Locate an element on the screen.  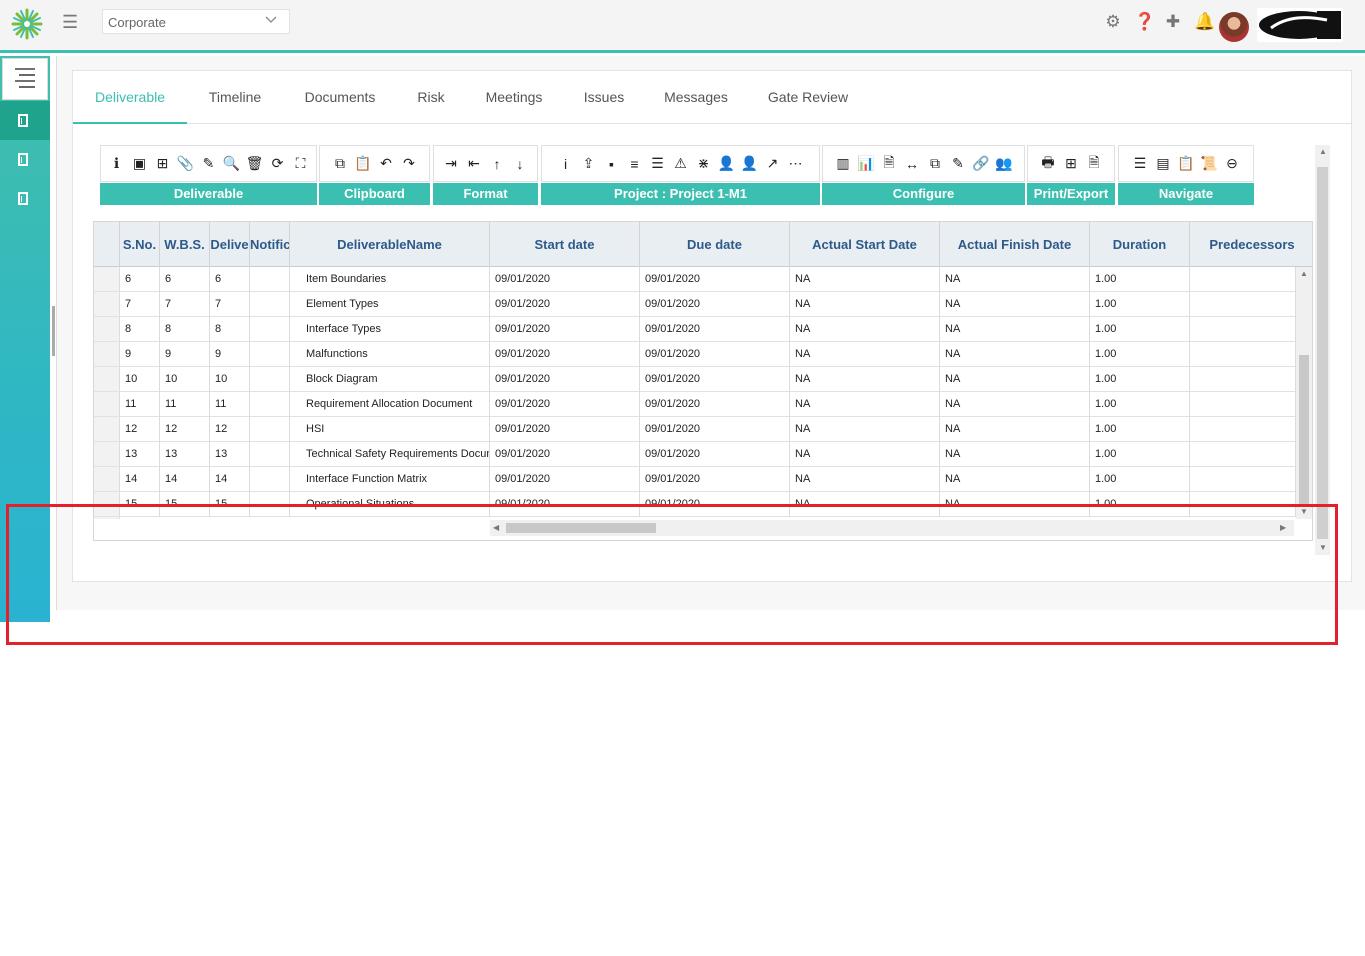
cell-wbs: 8 is located at coordinates (185, 329).